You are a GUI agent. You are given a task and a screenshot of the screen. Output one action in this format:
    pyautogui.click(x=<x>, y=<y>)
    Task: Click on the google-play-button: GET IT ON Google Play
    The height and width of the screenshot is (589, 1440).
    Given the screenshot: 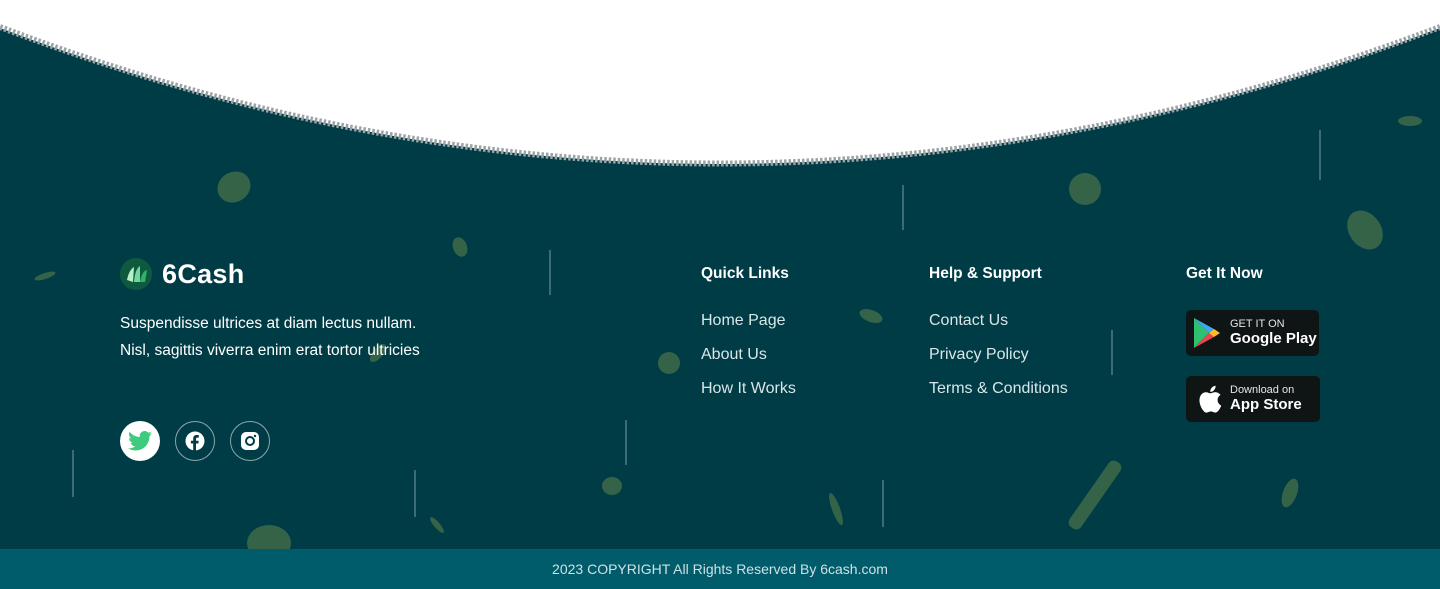 What is the action you would take?
    pyautogui.click(x=1252, y=333)
    